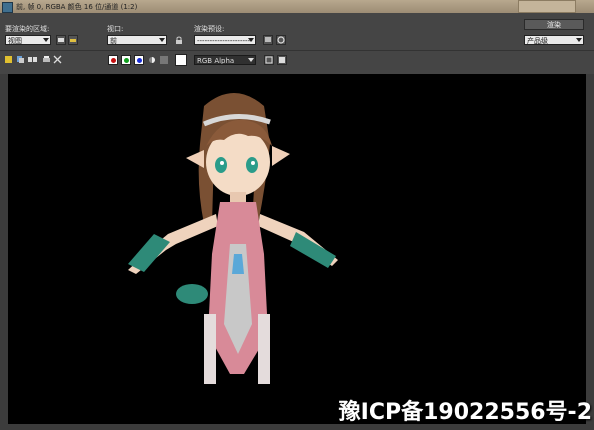  Describe the element at coordinates (57, 59) in the screenshot. I see `clear-icon` at that location.